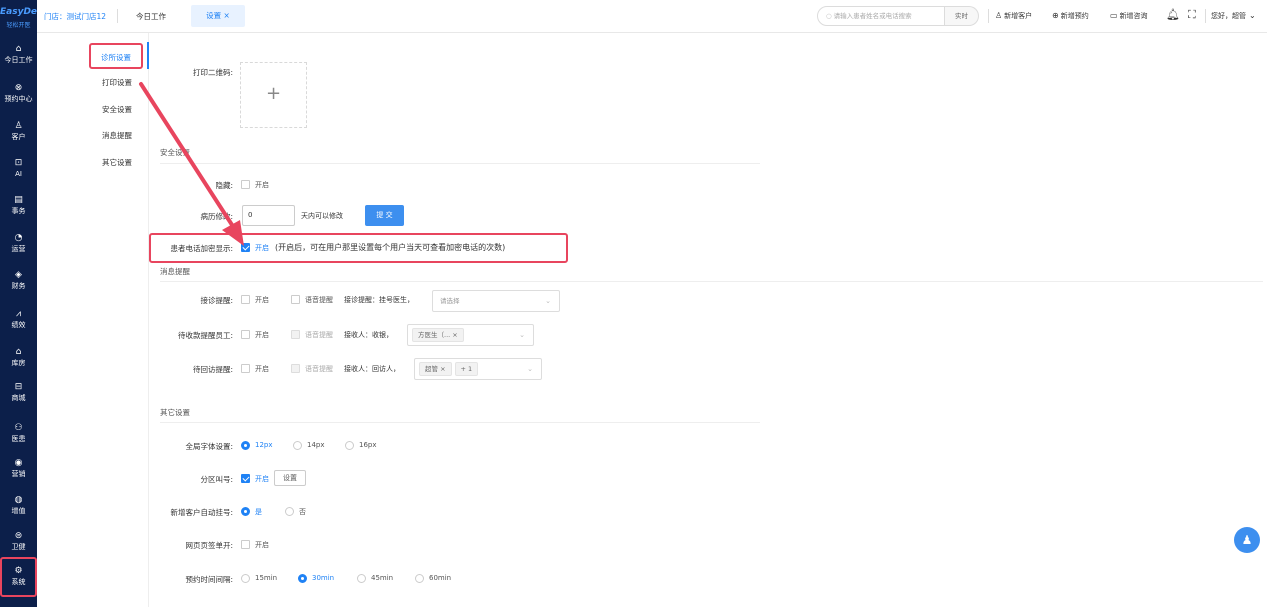 This screenshot has width=1267, height=607. I want to click on interval-60-radio, so click(419, 578).